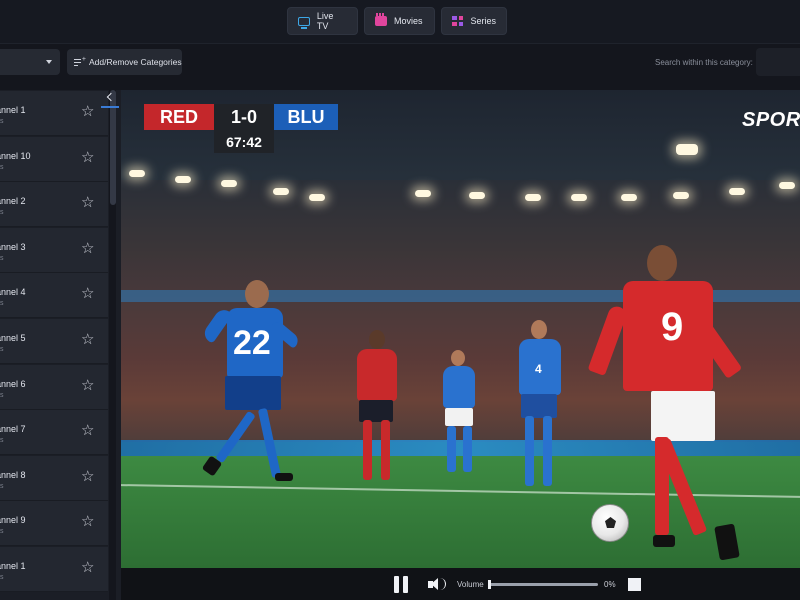  Describe the element at coordinates (110, 107) in the screenshot. I see `collapse-indicator` at that location.